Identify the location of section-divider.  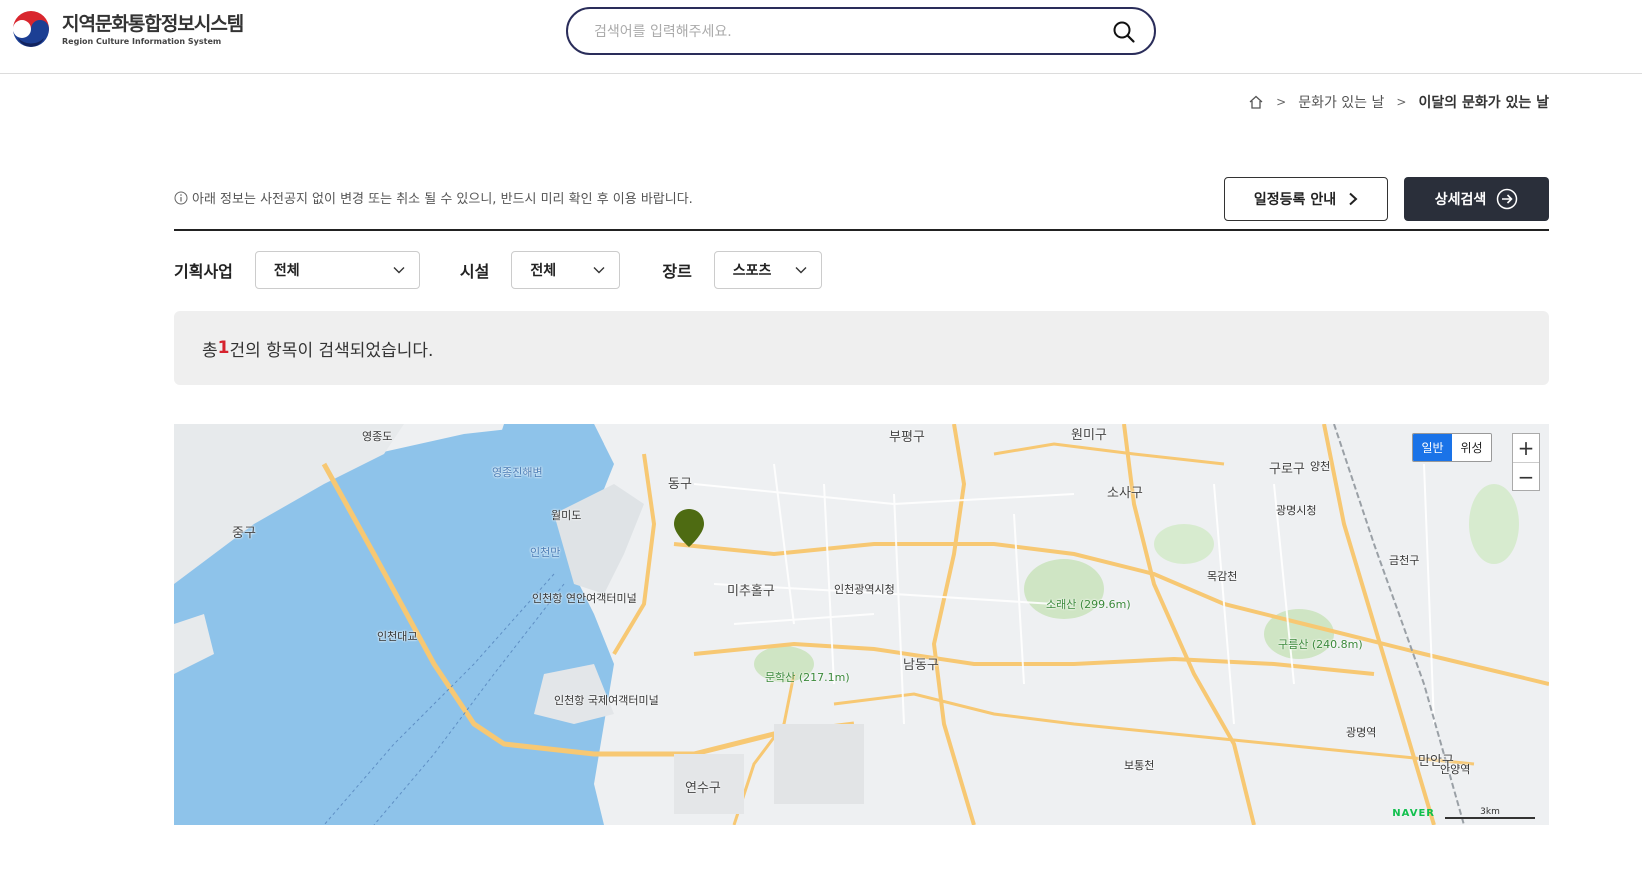
(861, 230).